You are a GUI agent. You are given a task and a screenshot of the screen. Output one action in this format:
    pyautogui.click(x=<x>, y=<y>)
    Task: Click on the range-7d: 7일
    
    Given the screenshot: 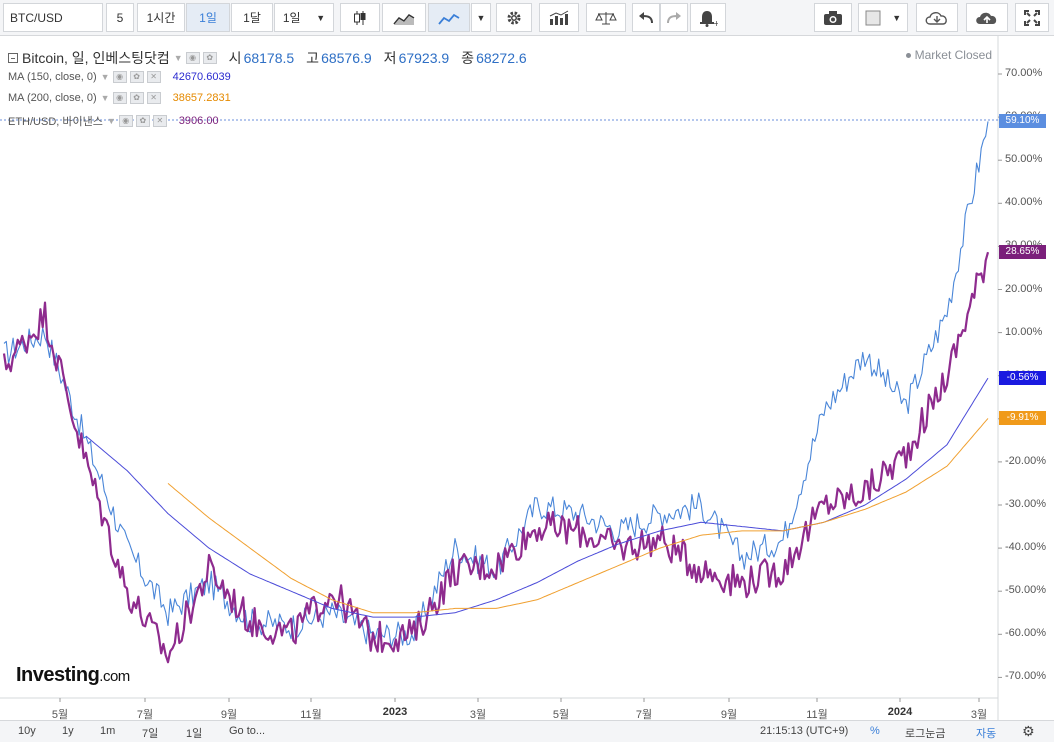 What is the action you would take?
    pyautogui.click(x=150, y=733)
    